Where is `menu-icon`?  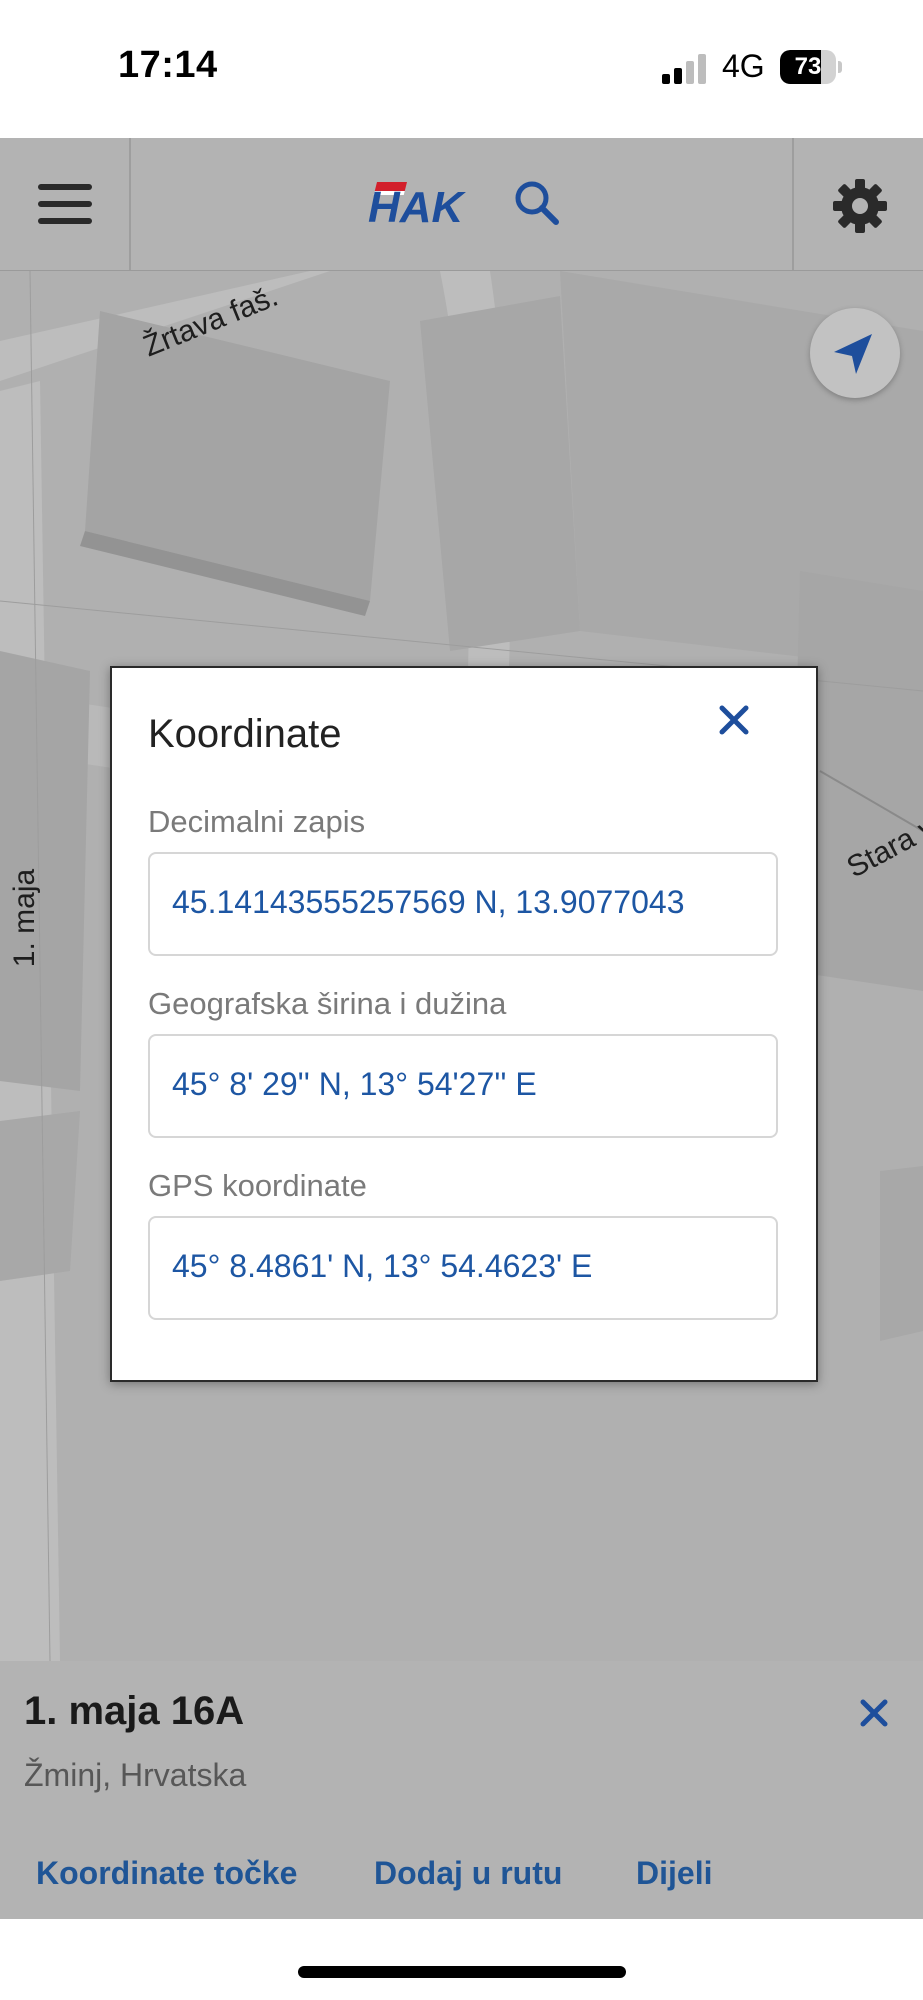
menu-icon is located at coordinates (65, 204).